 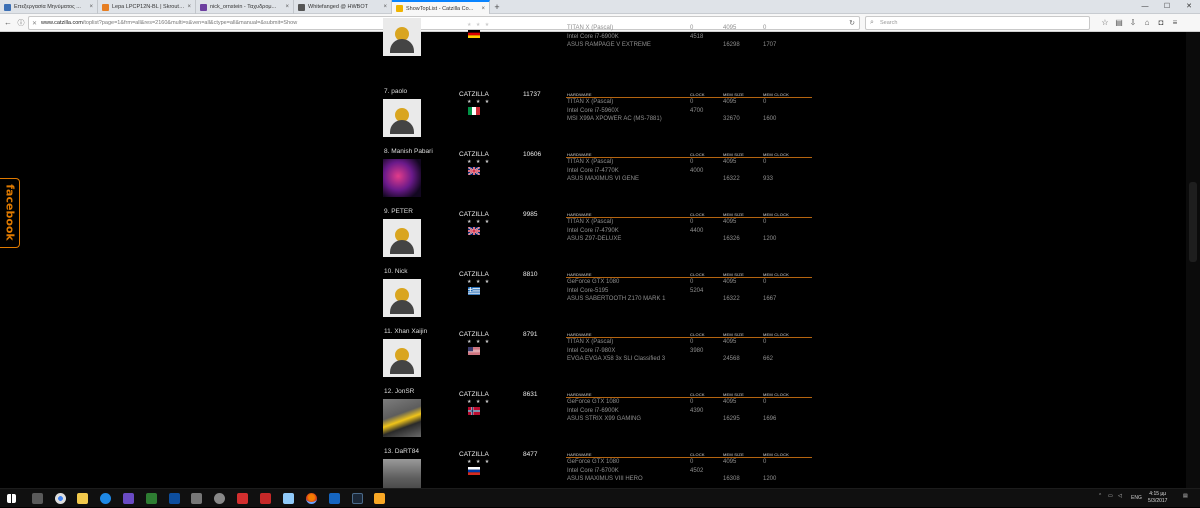 I want to click on country-flag-icon, so click(x=474, y=291).